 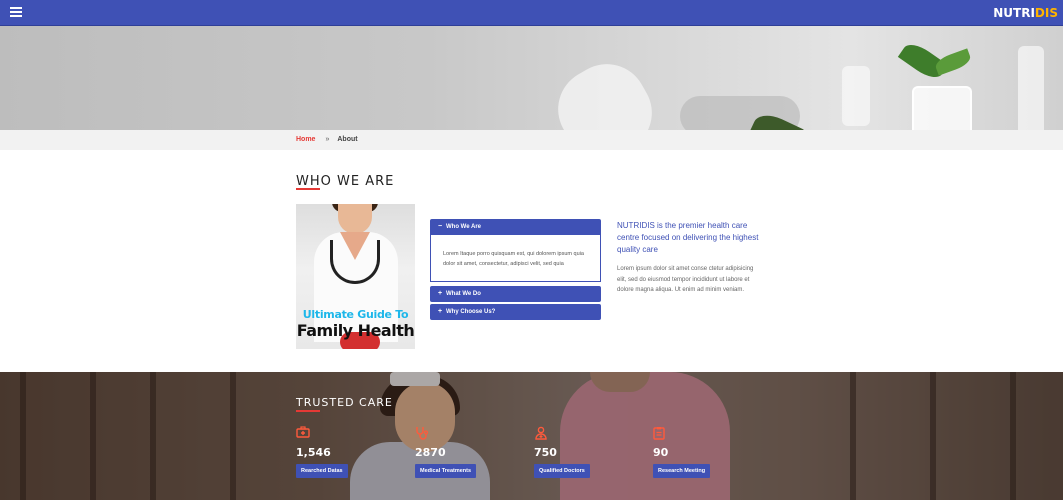 What do you see at coordinates (698, 452) in the screenshot?
I see `stat-research-meeting: 90 Research Meeting` at bounding box center [698, 452].